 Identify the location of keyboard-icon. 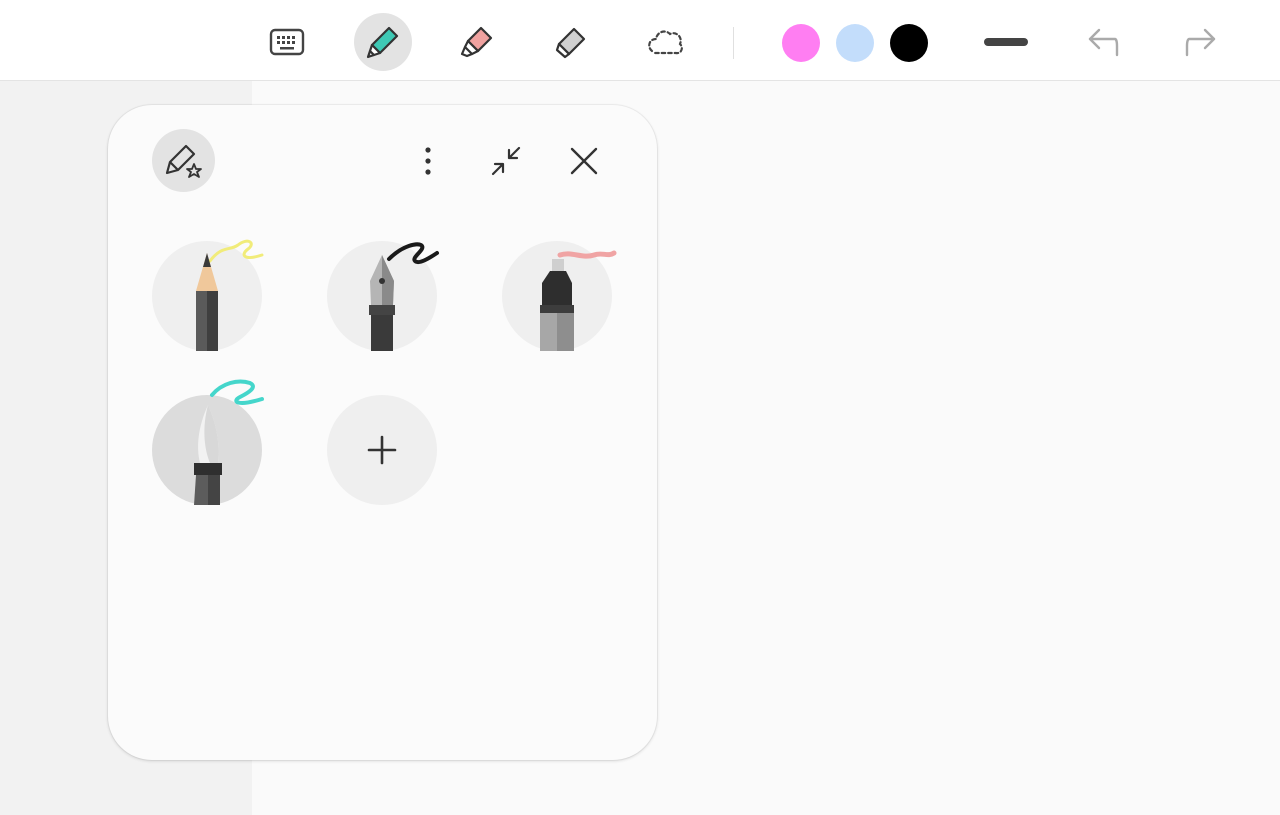
(287, 42).